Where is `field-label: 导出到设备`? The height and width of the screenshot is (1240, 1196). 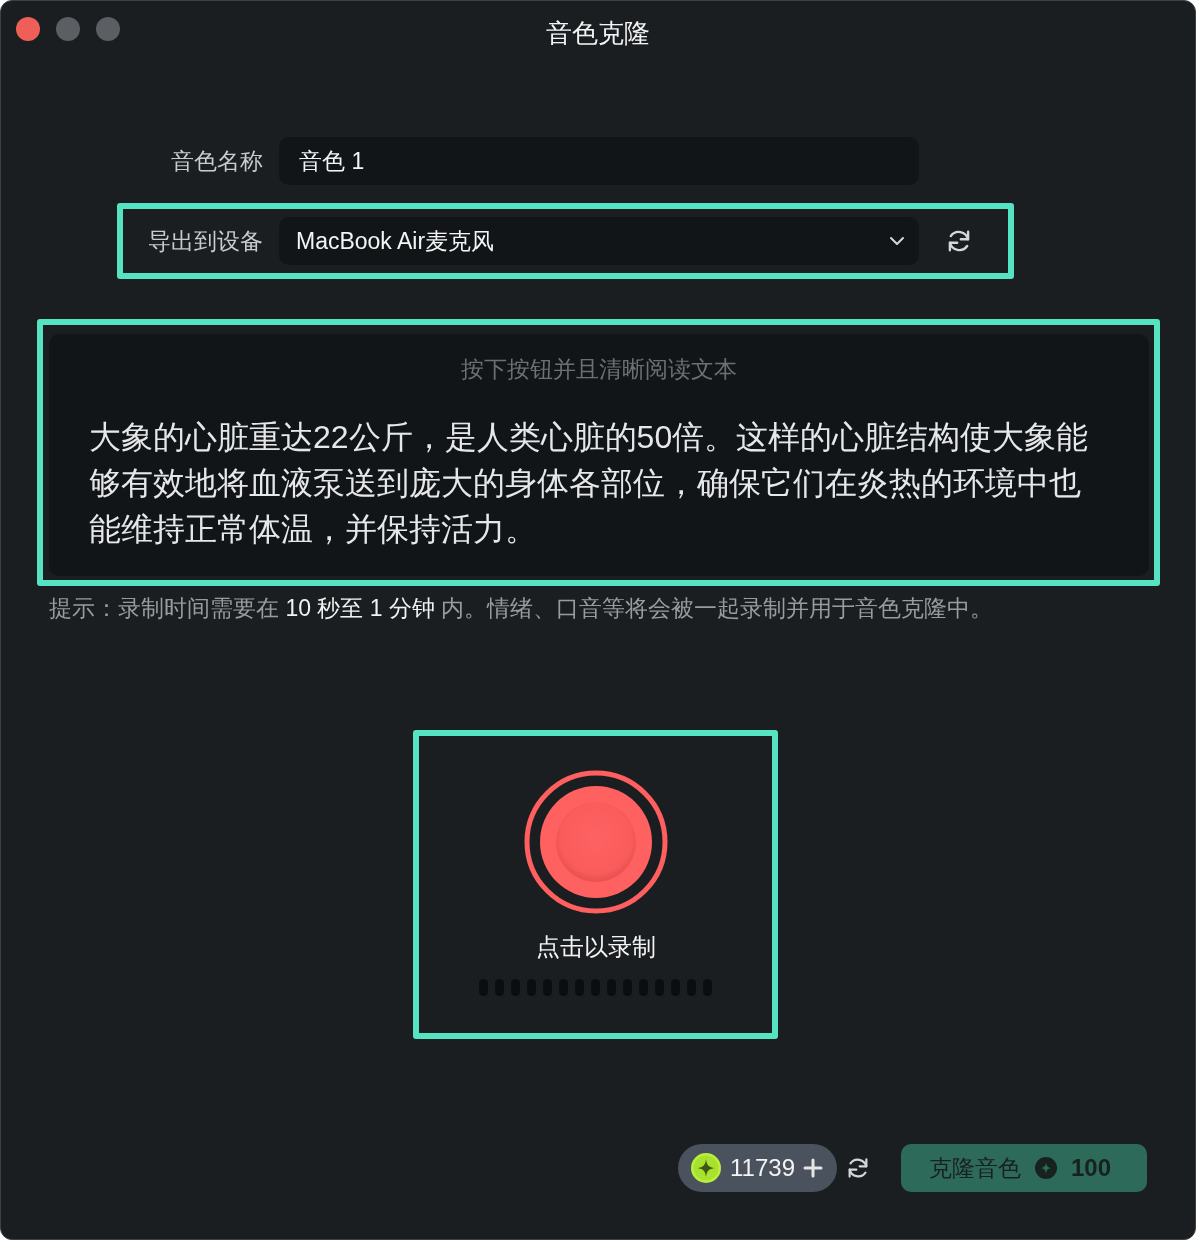
field-label: 导出到设备 is located at coordinates (205, 241).